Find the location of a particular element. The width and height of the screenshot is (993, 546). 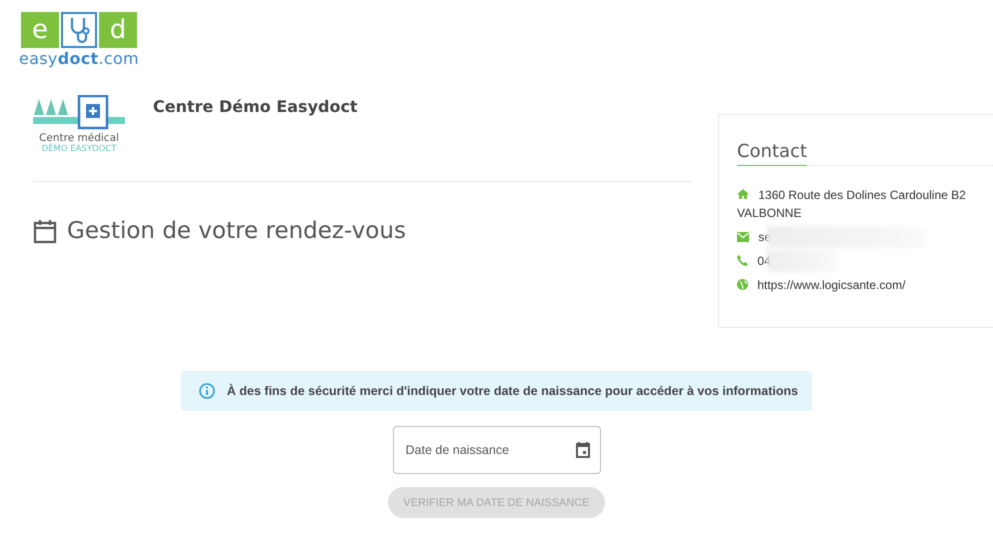

date-field: Date de naissance is located at coordinates (496, 450).